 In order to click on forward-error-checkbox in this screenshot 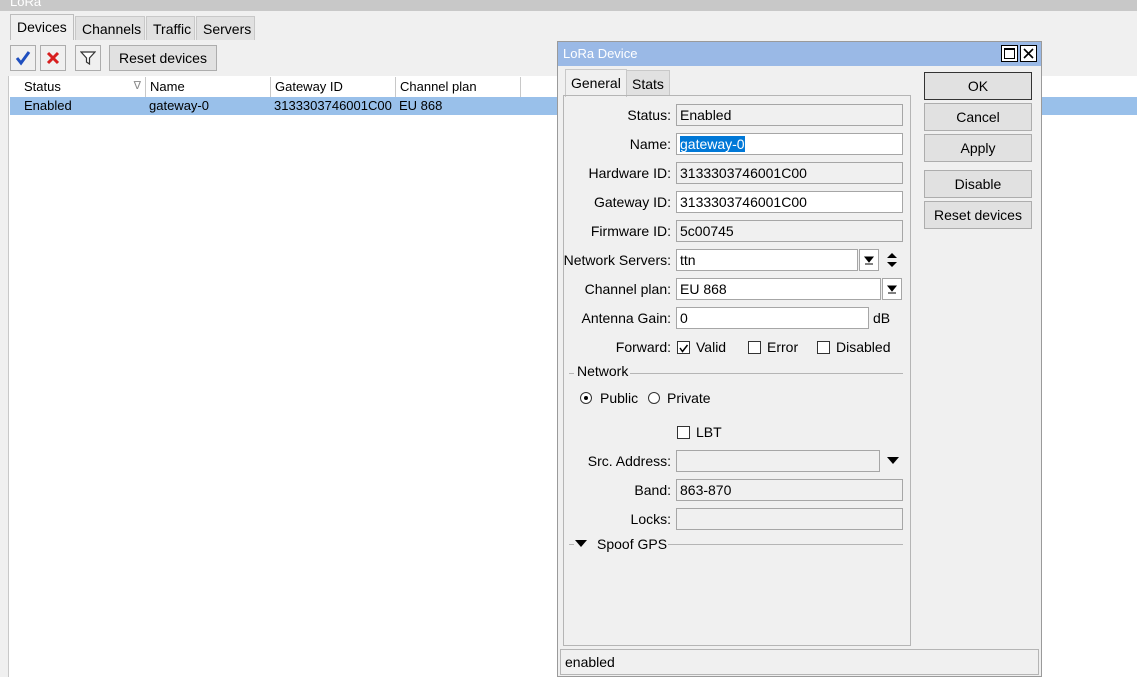, I will do `click(754, 347)`.